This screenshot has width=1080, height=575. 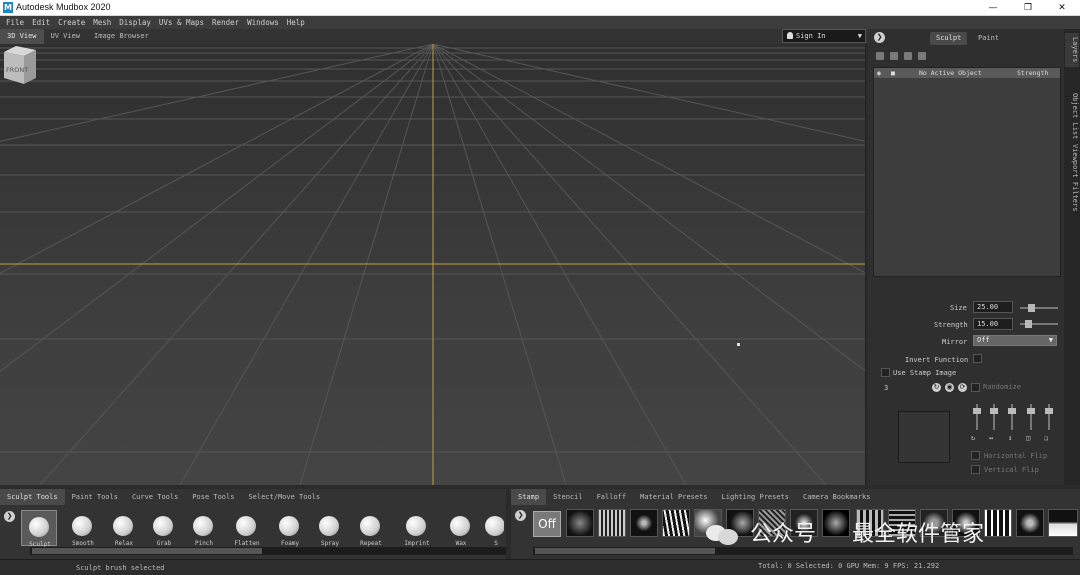 I want to click on merge-icon, so click(x=922, y=56).